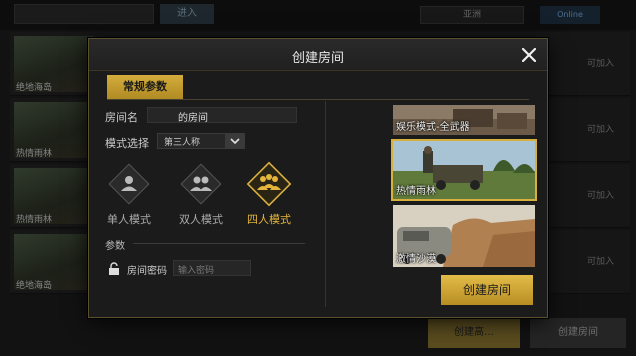  I want to click on squad-mode-squad: 四人模式, so click(269, 194).